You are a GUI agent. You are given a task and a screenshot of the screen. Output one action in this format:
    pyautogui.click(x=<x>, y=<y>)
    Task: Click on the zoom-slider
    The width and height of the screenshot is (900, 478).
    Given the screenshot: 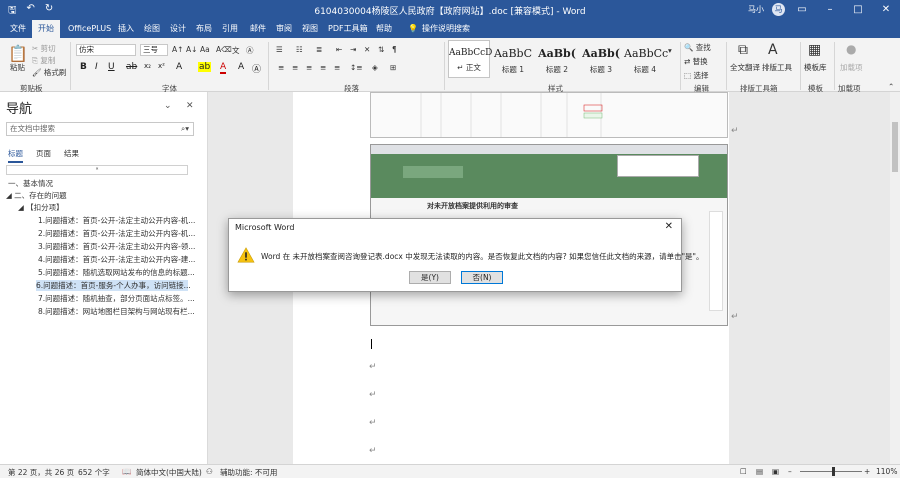 What is the action you would take?
    pyautogui.click(x=831, y=471)
    